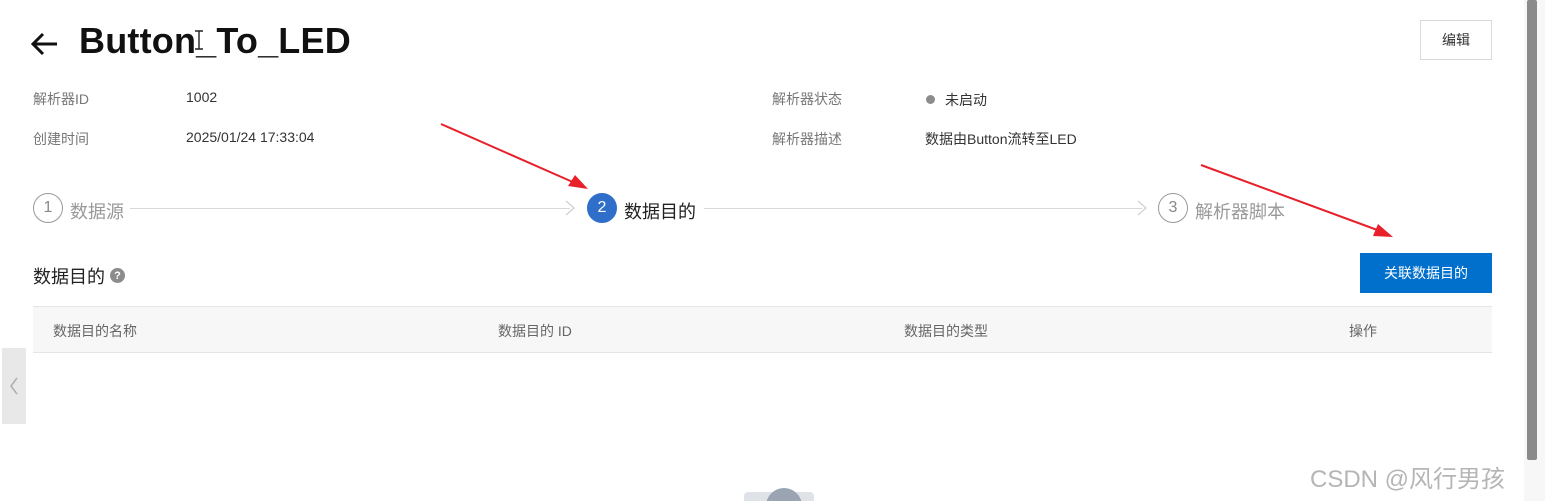 This screenshot has height=501, width=1545. What do you see at coordinates (117, 275) in the screenshot?
I see `help-icon: ?` at bounding box center [117, 275].